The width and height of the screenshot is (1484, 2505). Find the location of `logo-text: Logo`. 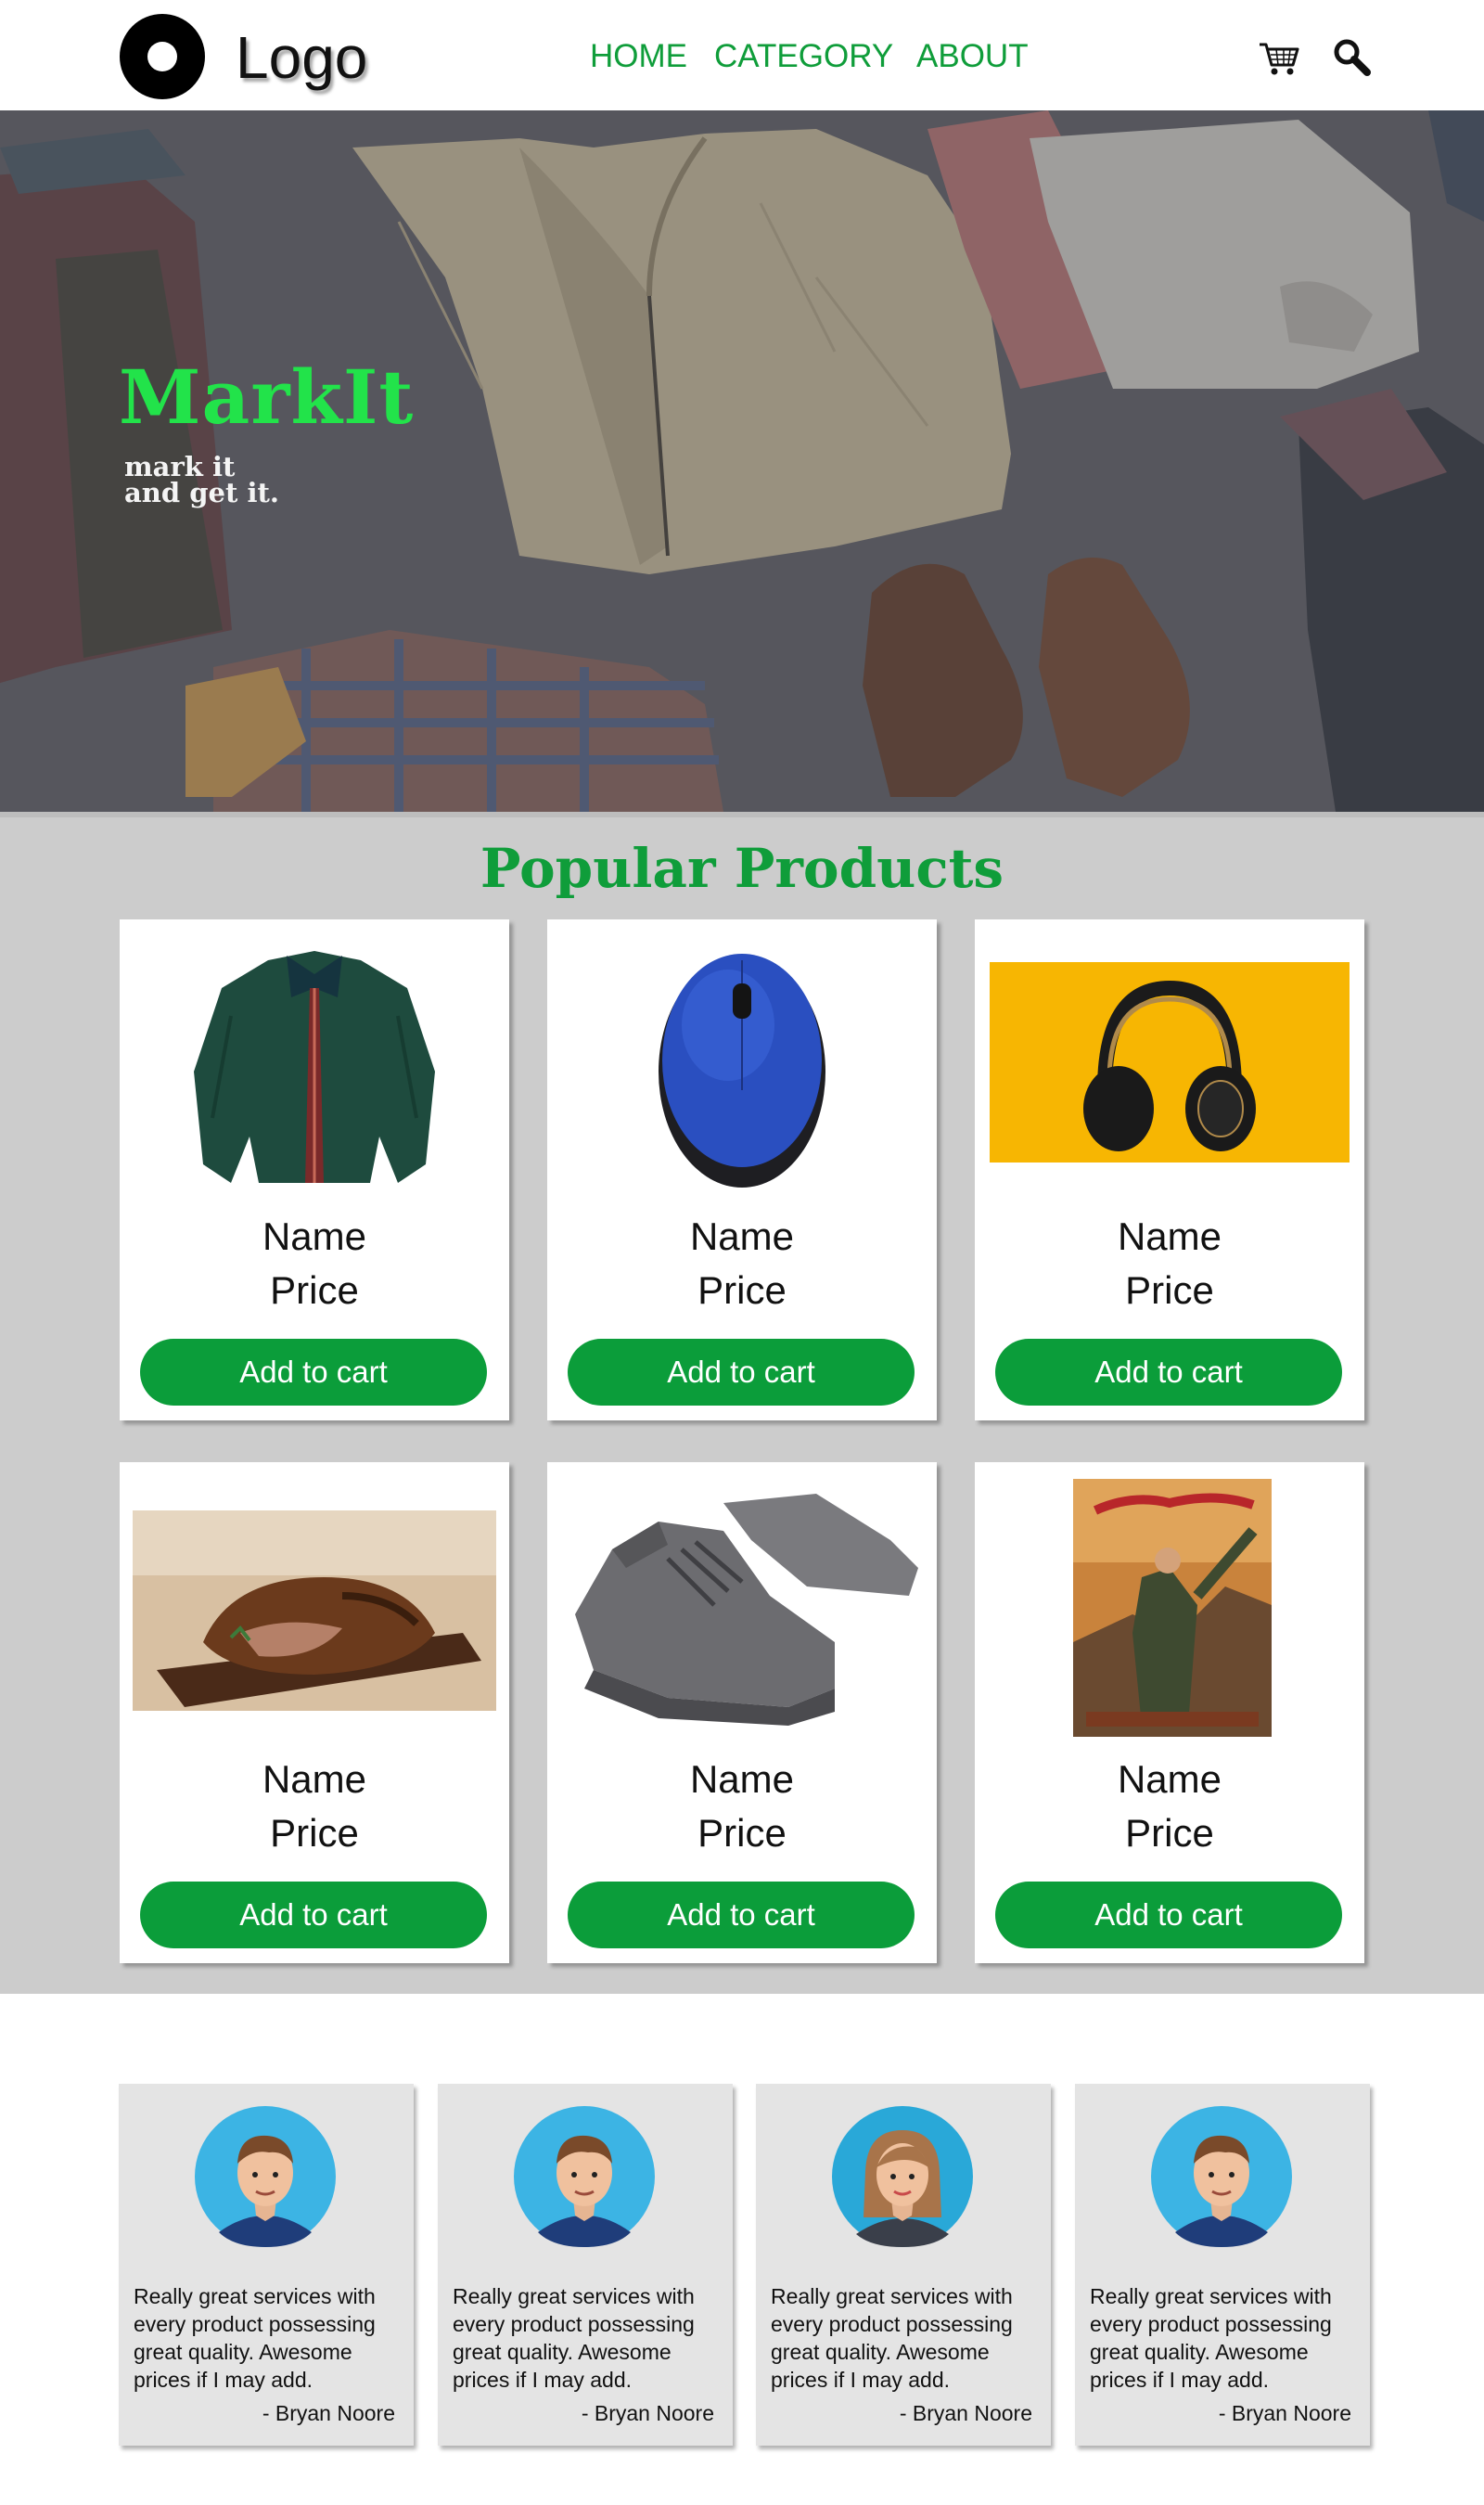

logo-text: Logo is located at coordinates (301, 57).